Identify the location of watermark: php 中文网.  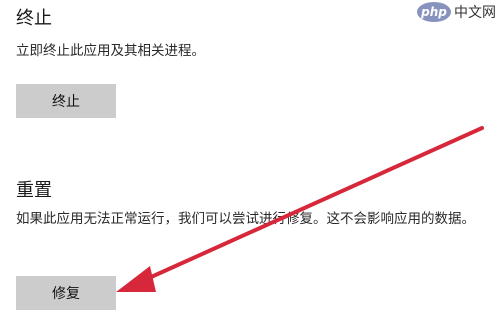
(456, 12).